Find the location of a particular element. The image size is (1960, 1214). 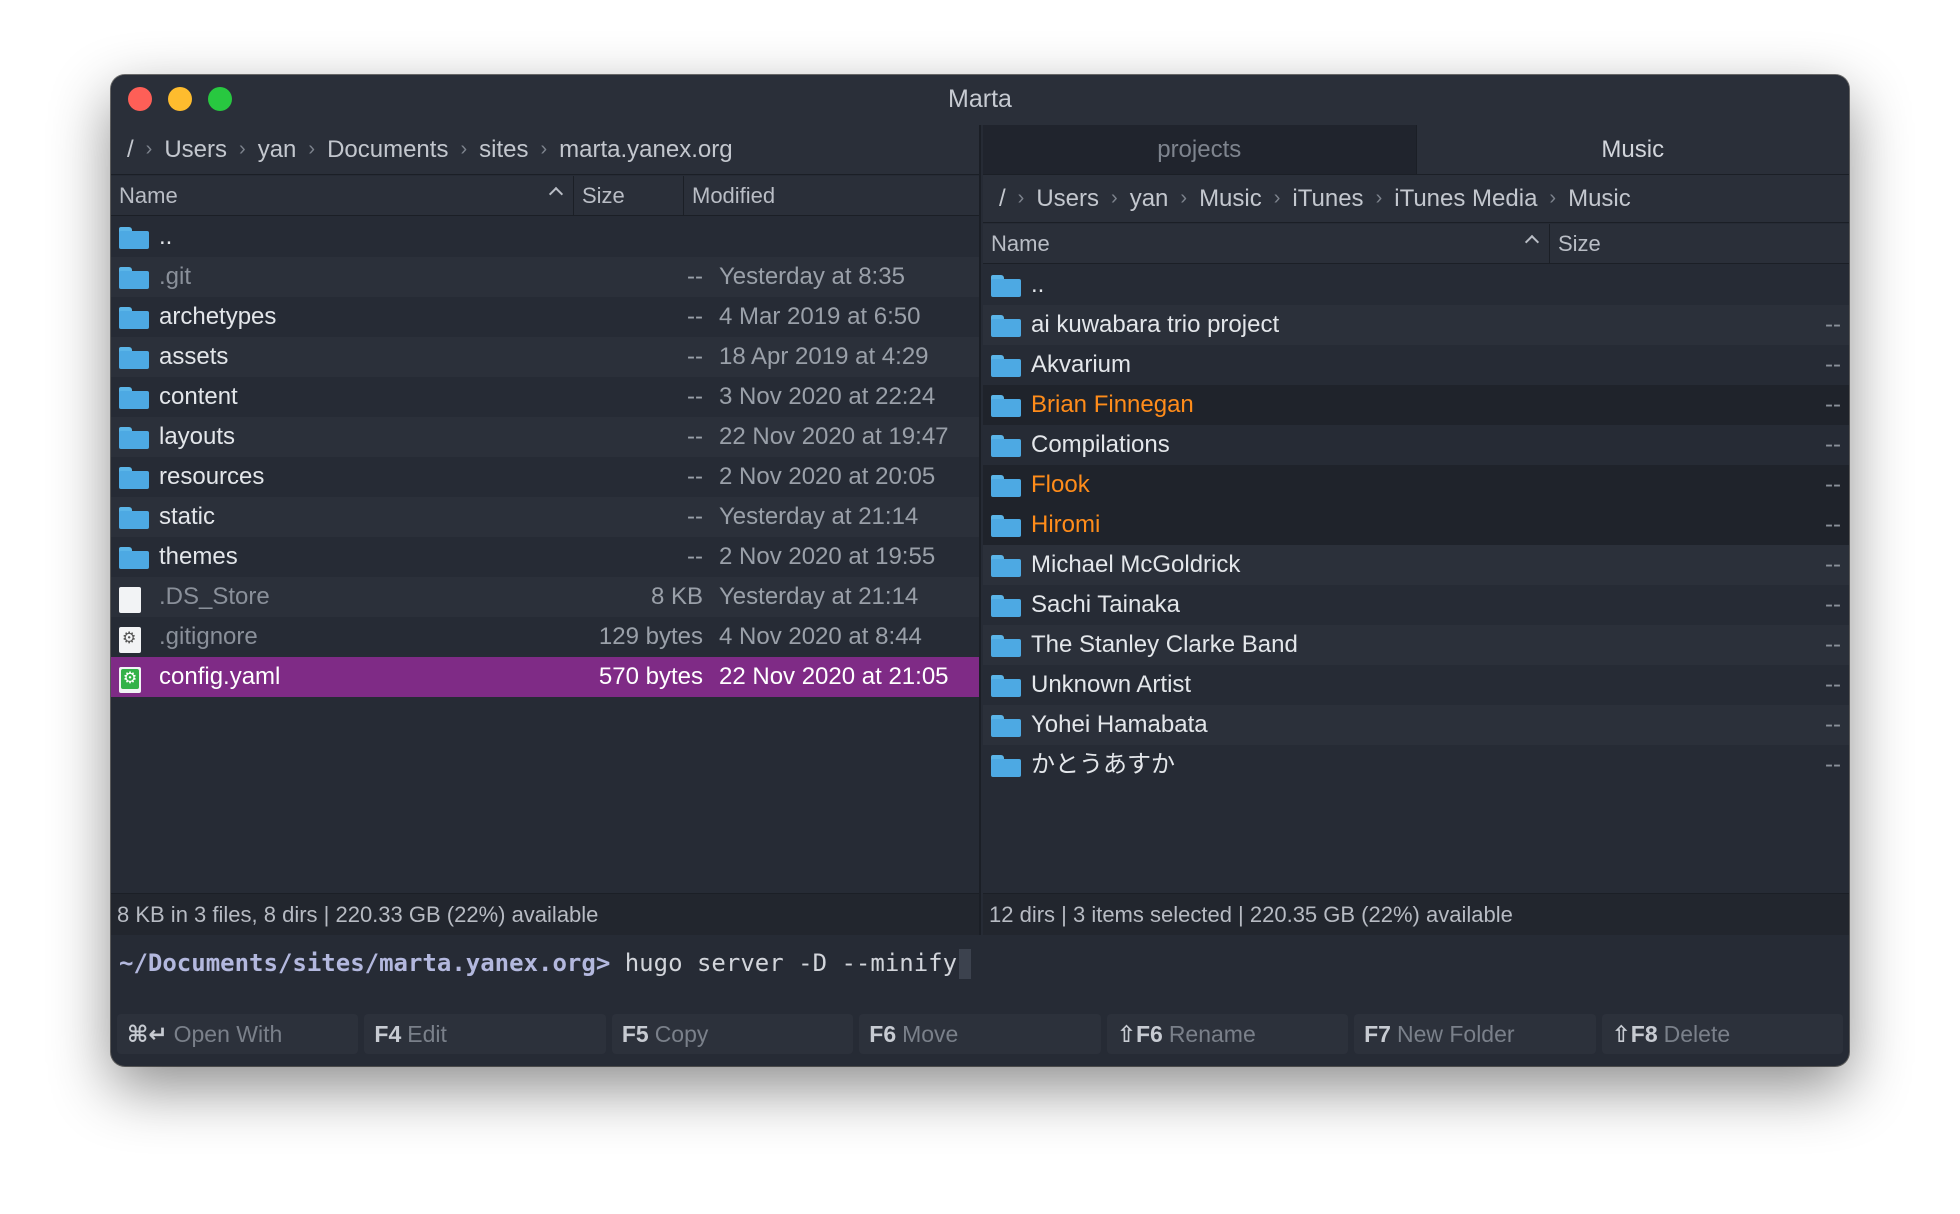

column-modified: Modified is located at coordinates (831, 196).